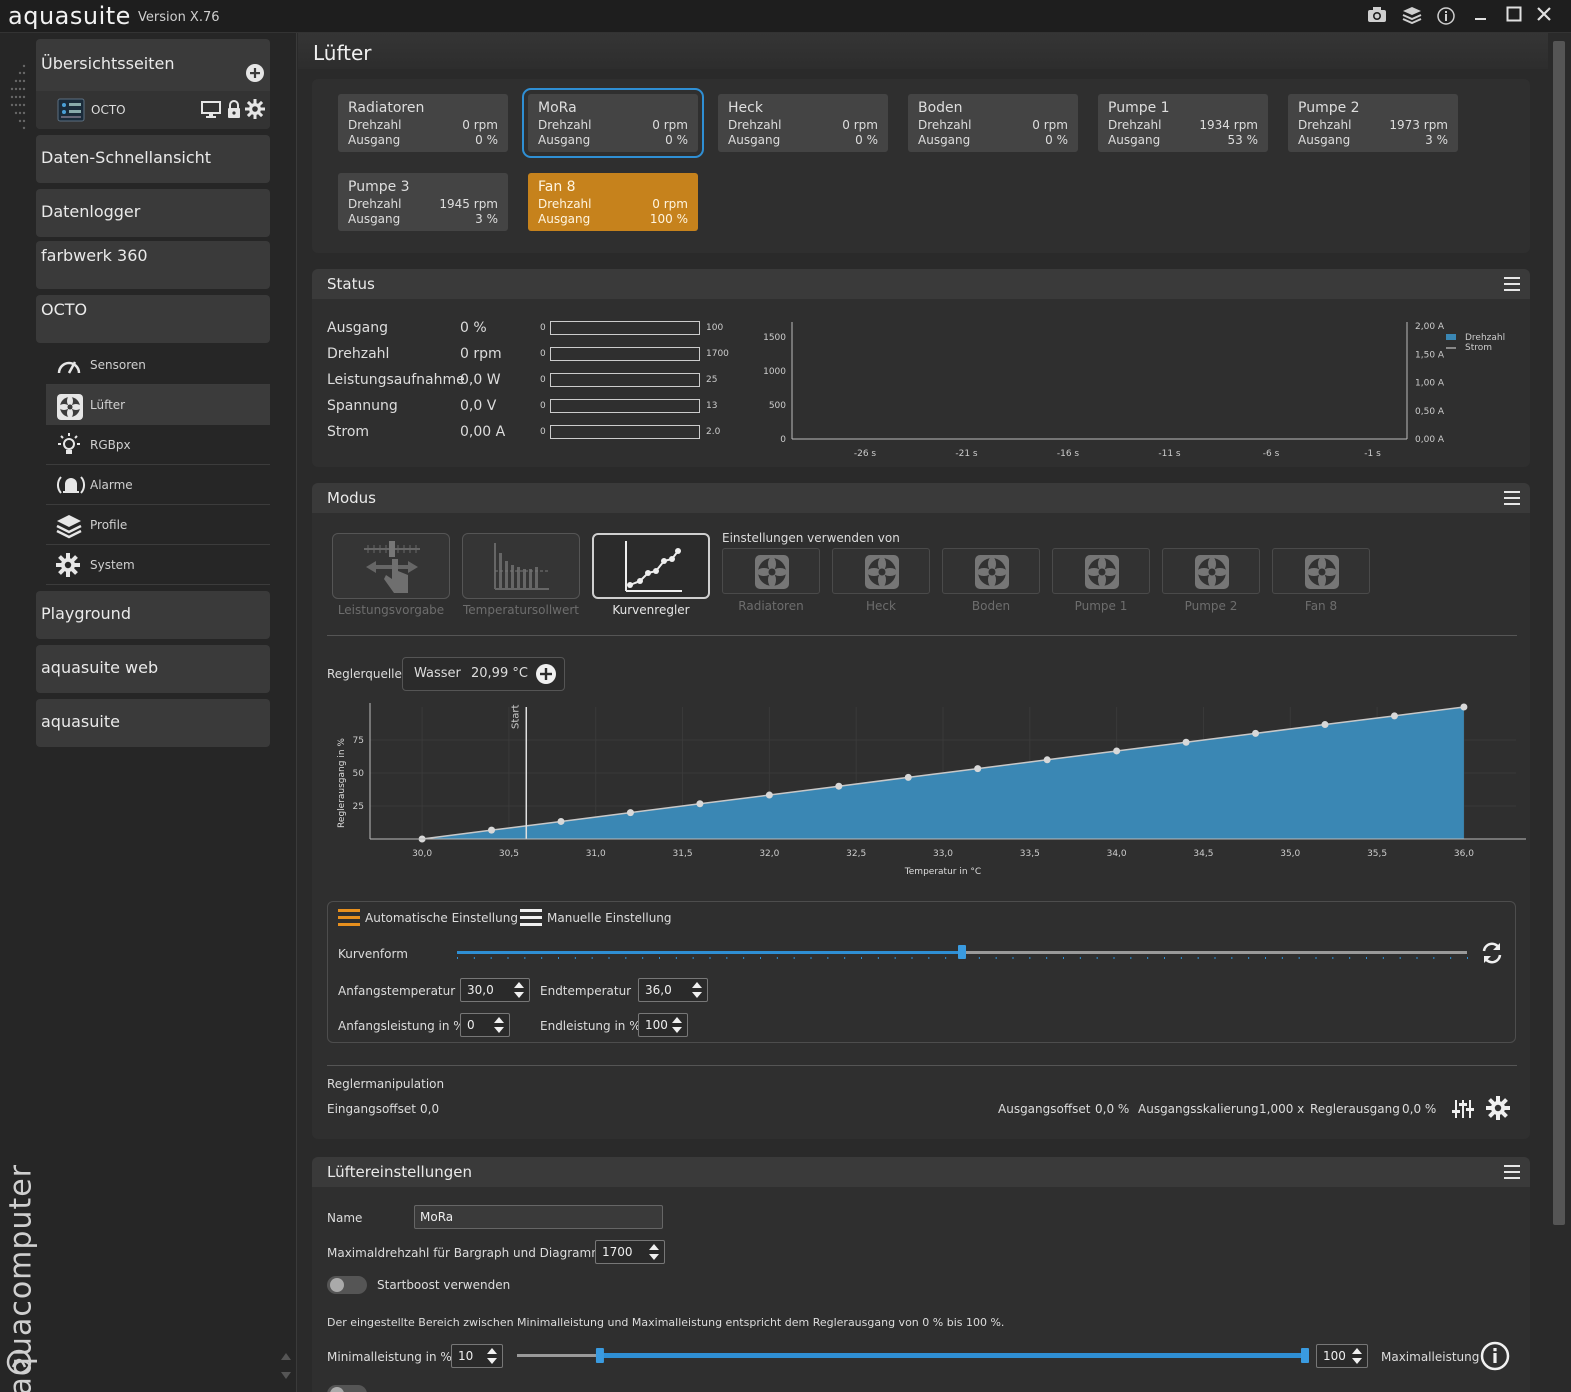 This screenshot has height=1392, width=1571. I want to click on nav-aquasuite-web: aquasuite web, so click(153, 669).